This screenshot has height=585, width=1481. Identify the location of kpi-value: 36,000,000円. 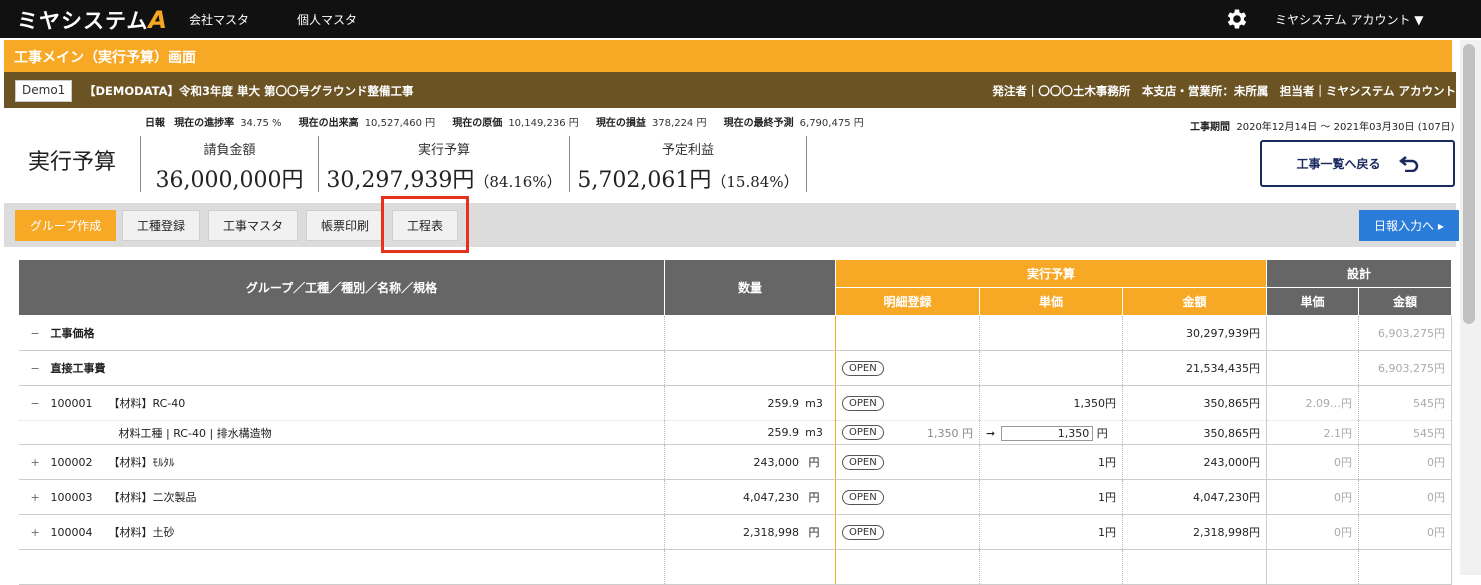
(229, 180).